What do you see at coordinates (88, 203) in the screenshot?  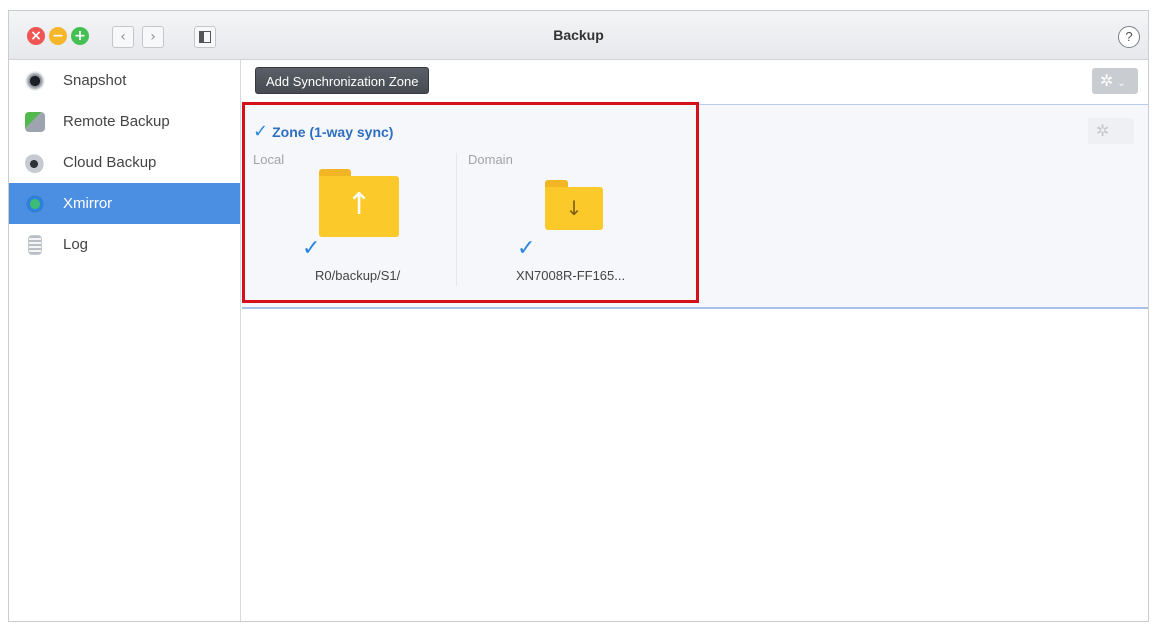 I see `sidebar-item-label: Xmirror` at bounding box center [88, 203].